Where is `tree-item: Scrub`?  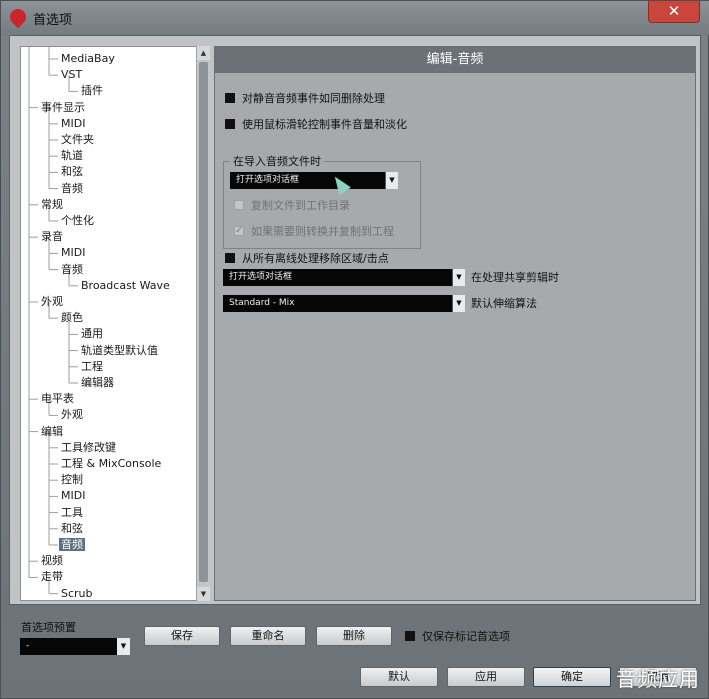
tree-item: Scrub is located at coordinates (77, 594).